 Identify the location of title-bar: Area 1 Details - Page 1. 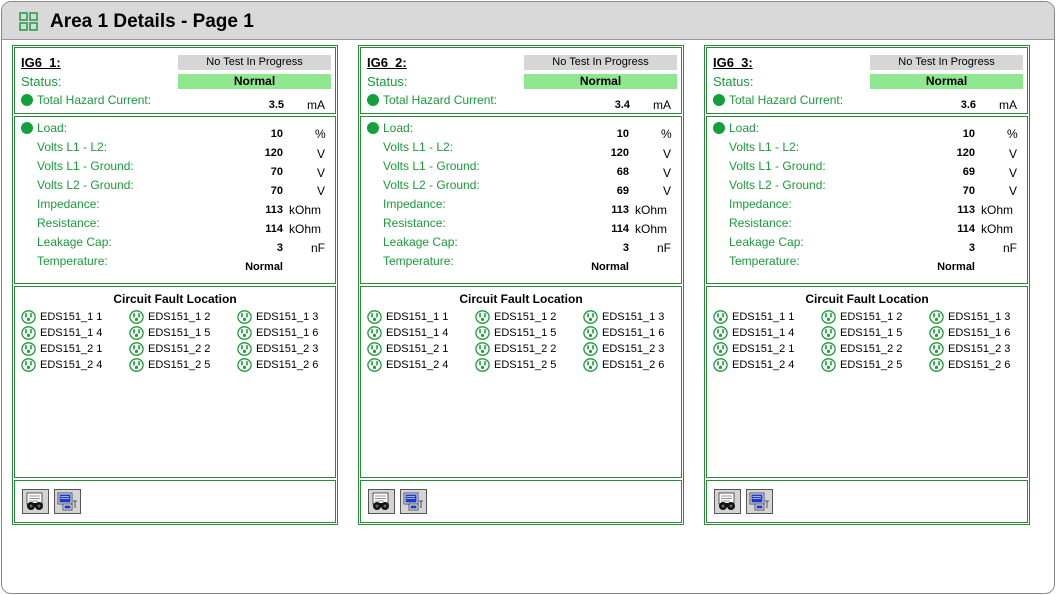
(528, 21).